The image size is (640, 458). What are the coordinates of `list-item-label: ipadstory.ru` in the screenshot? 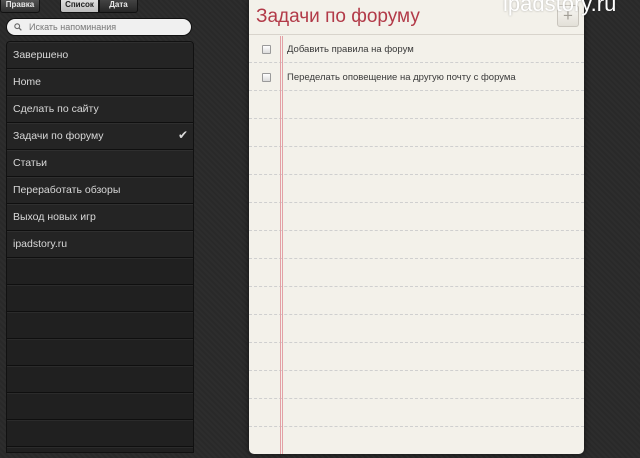 It's located at (40, 244).